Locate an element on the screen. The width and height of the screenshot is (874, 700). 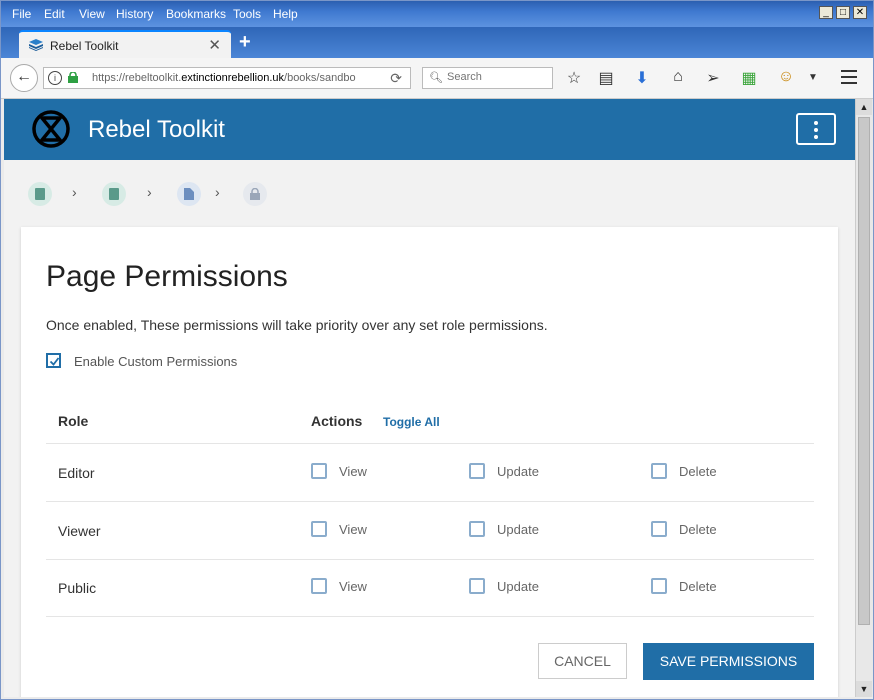
maximize-button: □ is located at coordinates (843, 12).